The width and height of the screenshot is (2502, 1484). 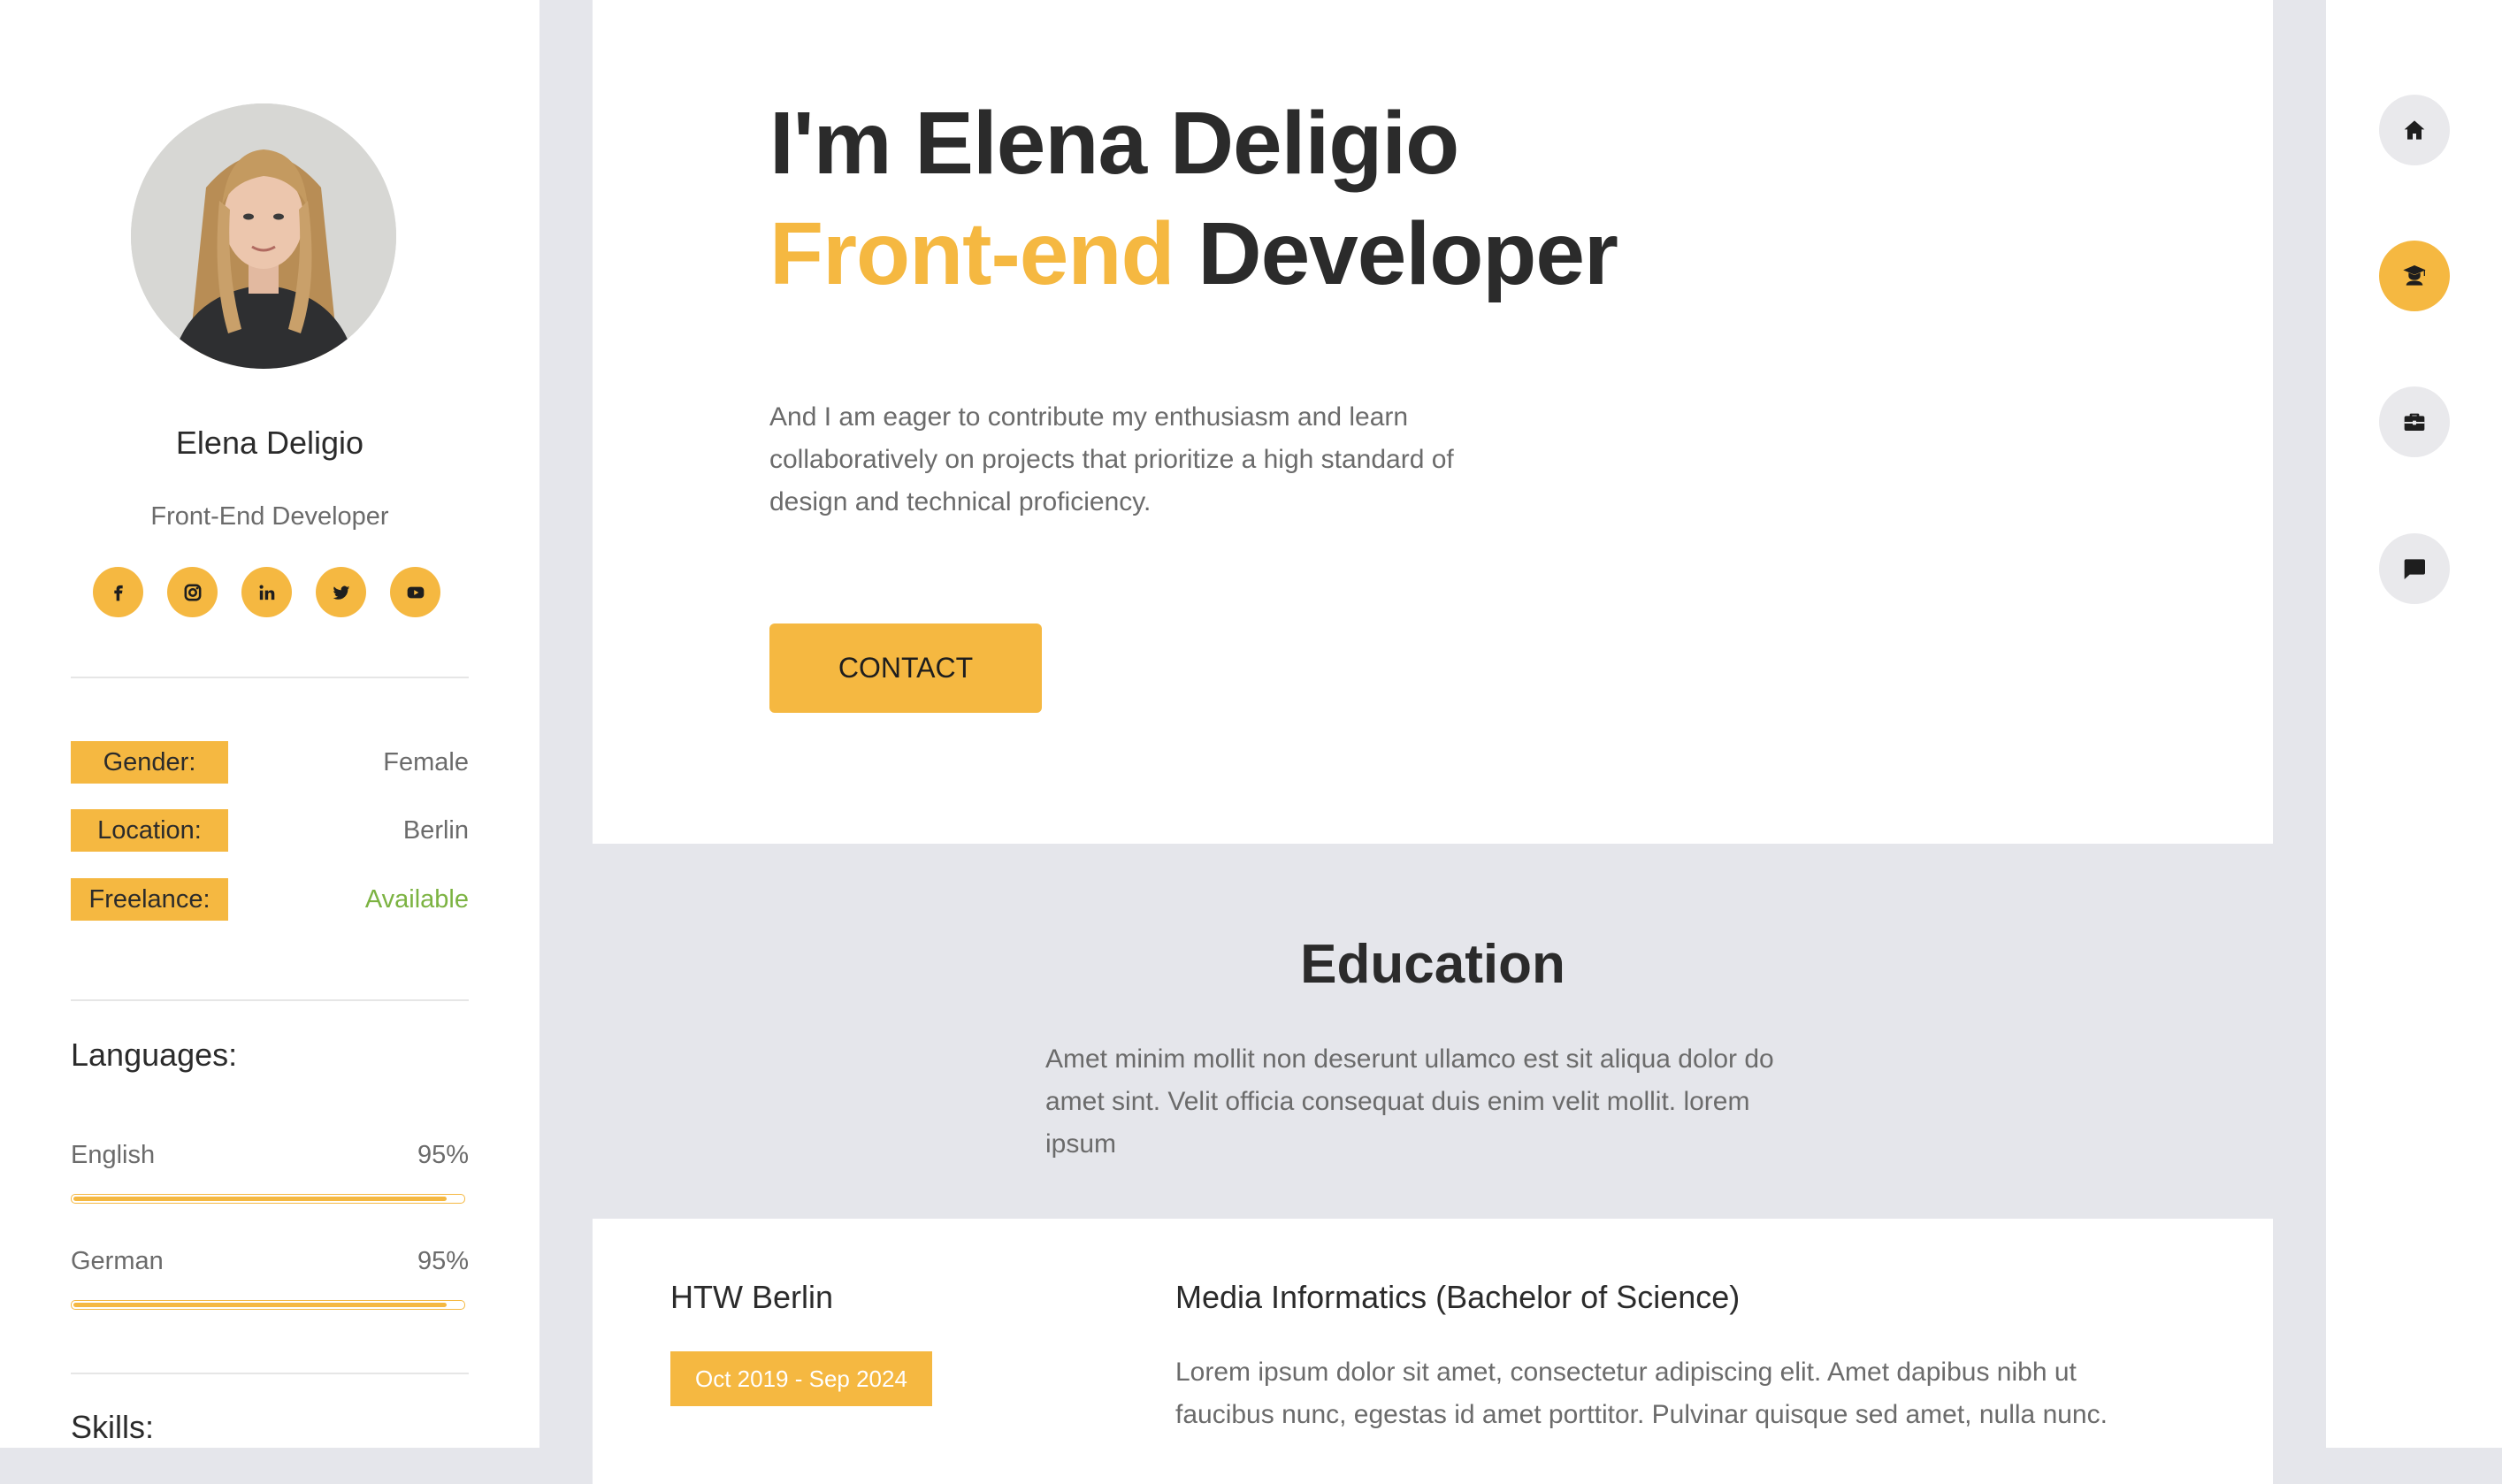 I want to click on nav-portfolio-button, so click(x=2415, y=421).